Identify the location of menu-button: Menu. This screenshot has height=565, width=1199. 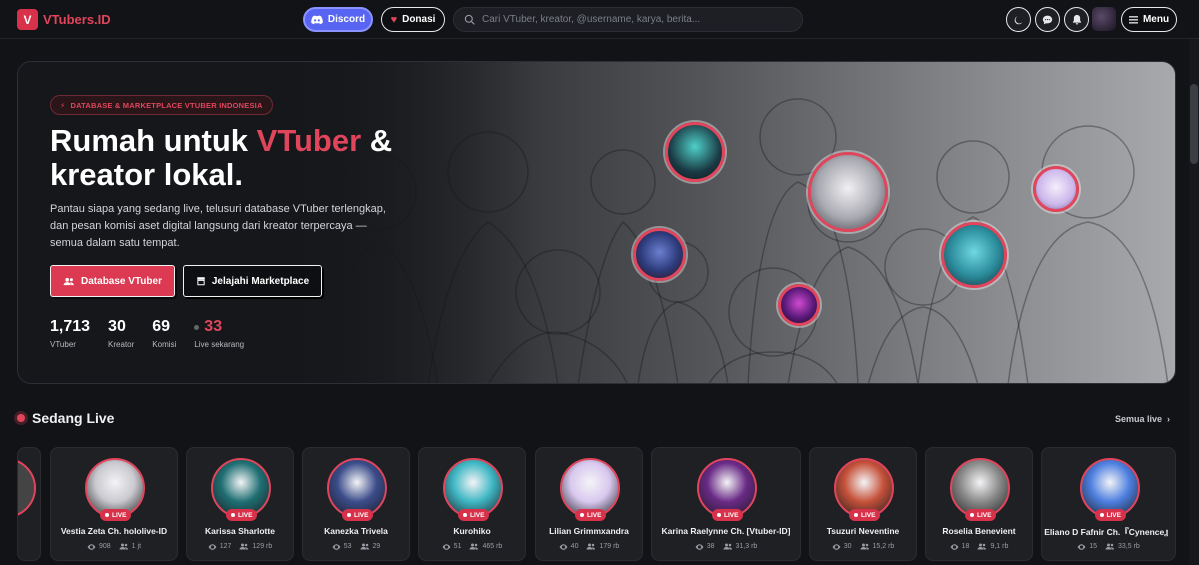
(1149, 19).